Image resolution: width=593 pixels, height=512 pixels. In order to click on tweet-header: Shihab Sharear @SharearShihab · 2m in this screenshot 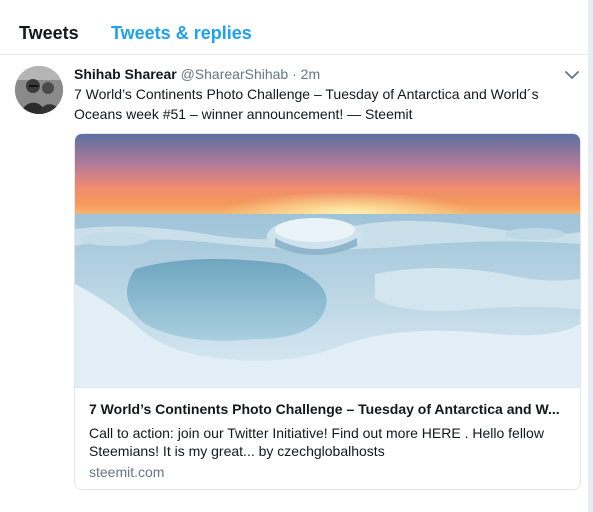, I will do `click(197, 74)`.